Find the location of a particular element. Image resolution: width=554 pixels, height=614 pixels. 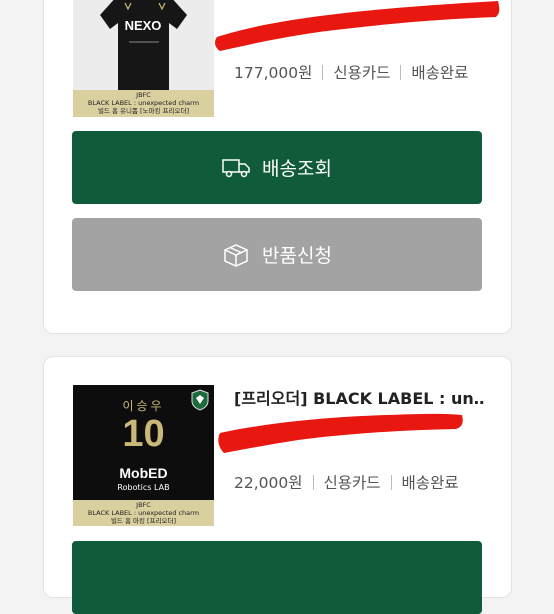

price: 22,000원 is located at coordinates (268, 483).